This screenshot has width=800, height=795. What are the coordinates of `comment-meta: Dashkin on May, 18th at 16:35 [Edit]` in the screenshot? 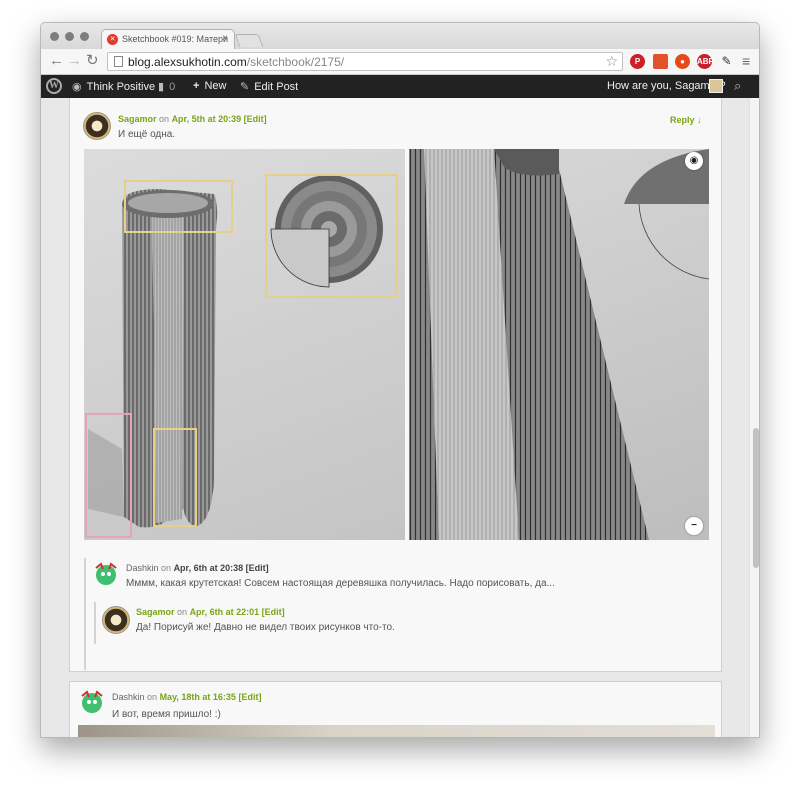 It's located at (187, 697).